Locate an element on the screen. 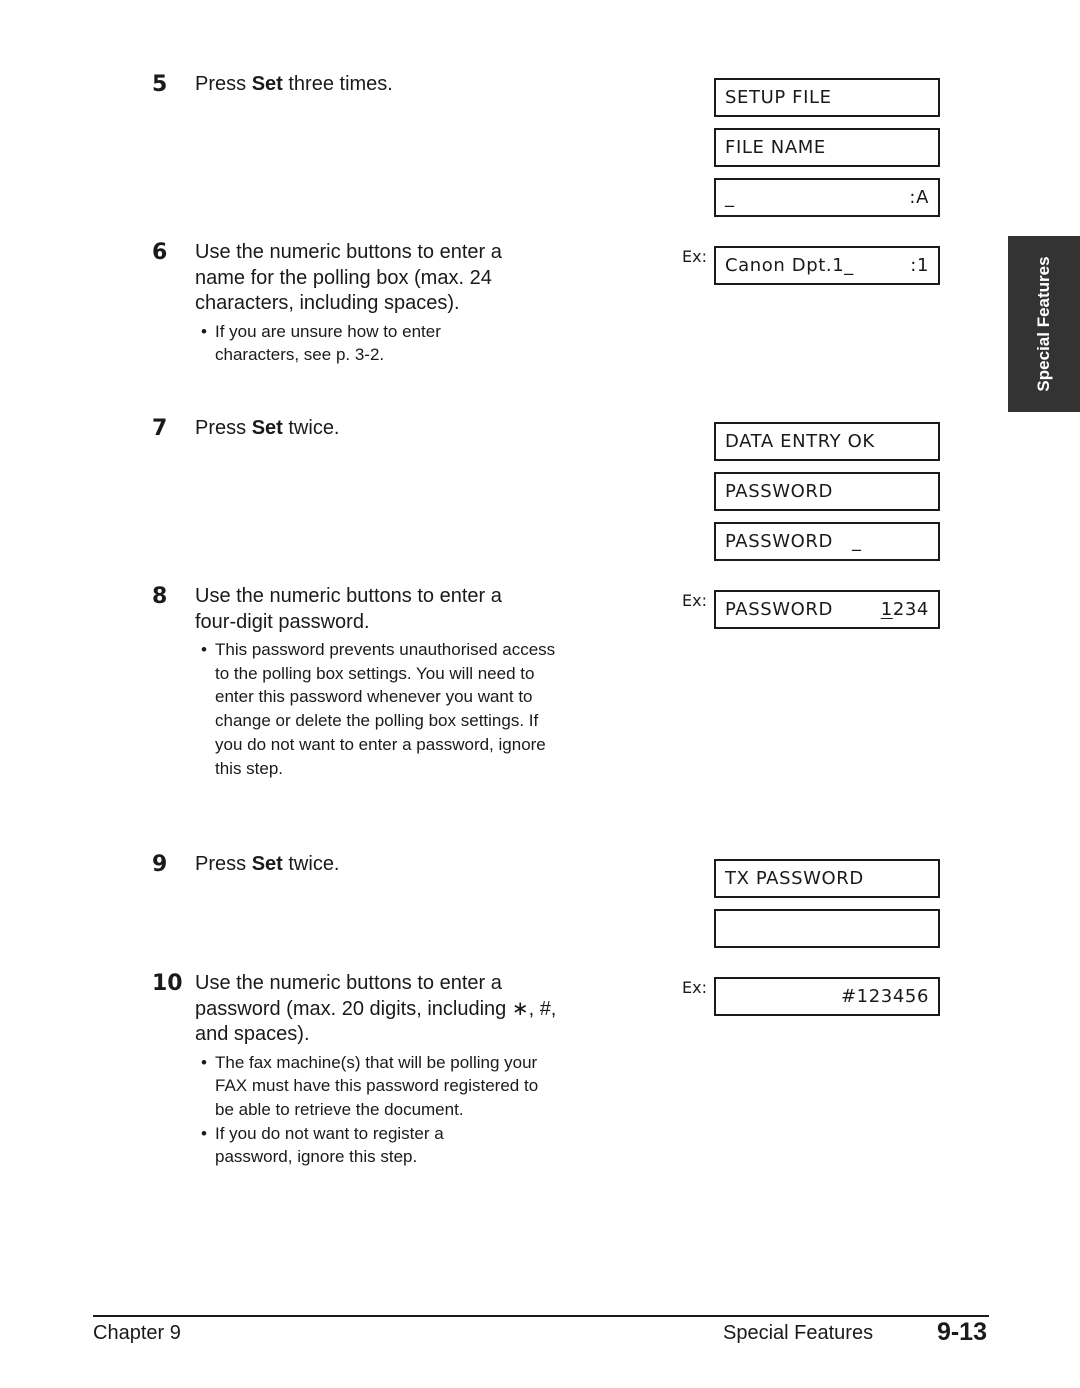  section-tab-label: Special Features is located at coordinates (1043, 324).